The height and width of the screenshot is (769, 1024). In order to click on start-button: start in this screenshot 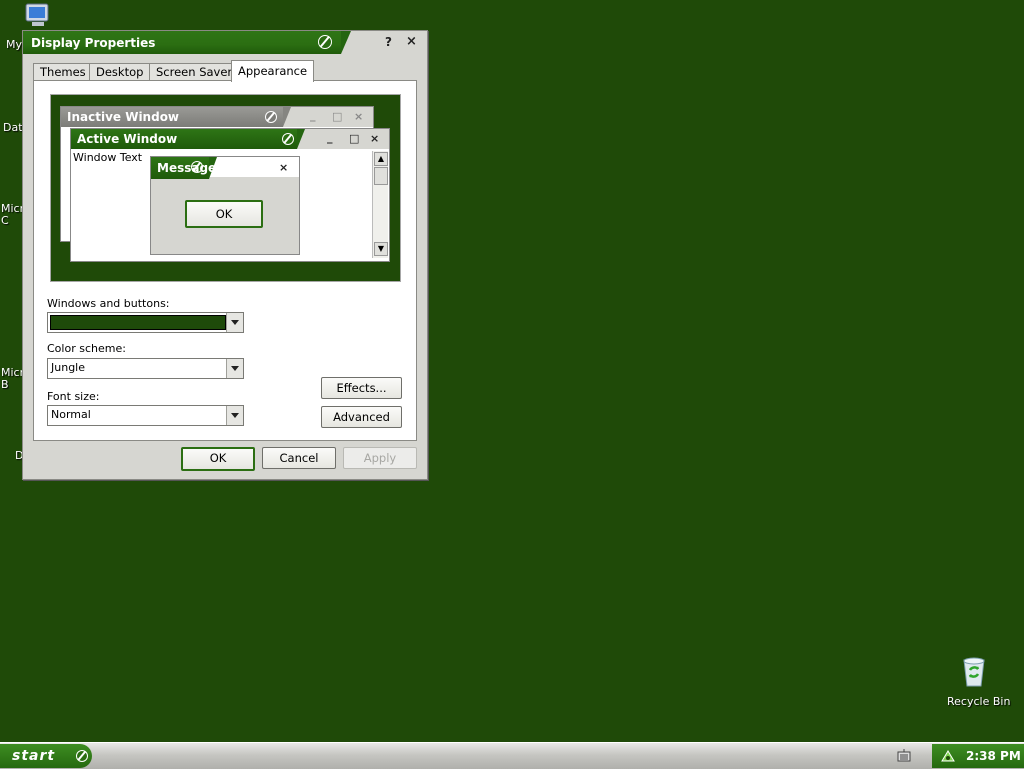, I will do `click(46, 756)`.